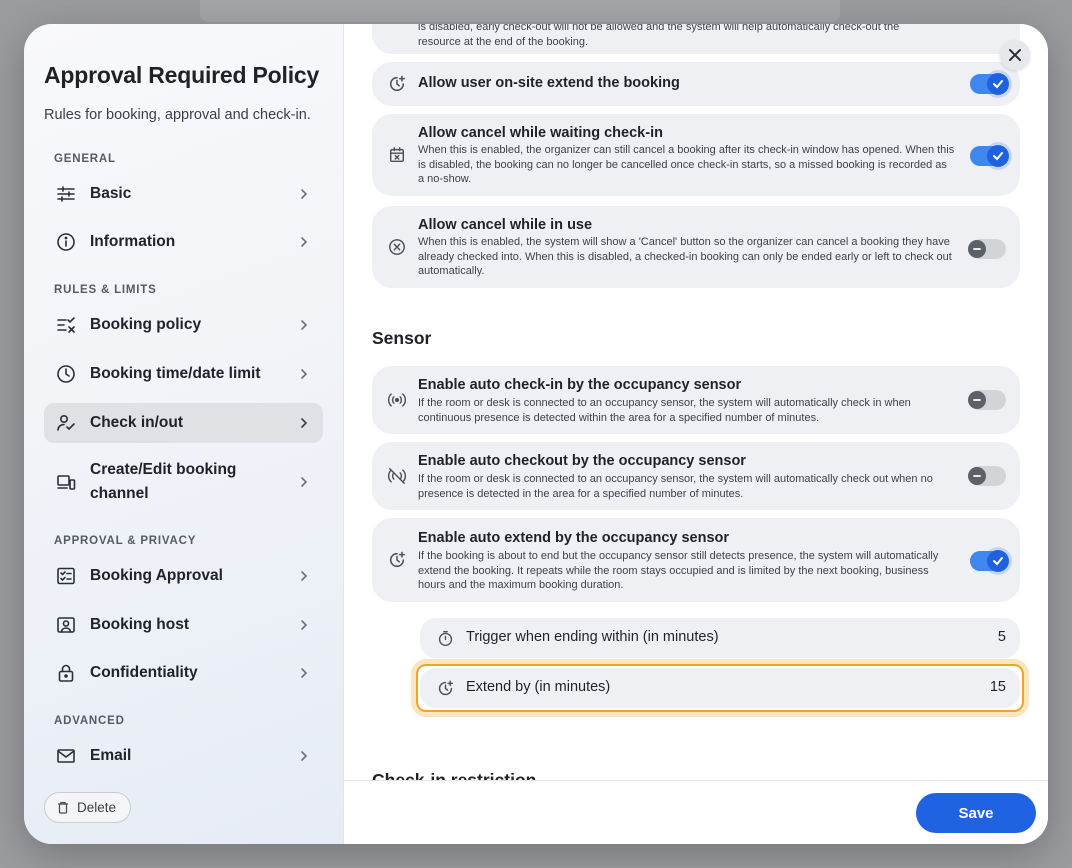  I want to click on delete-button: Delete, so click(88, 807).